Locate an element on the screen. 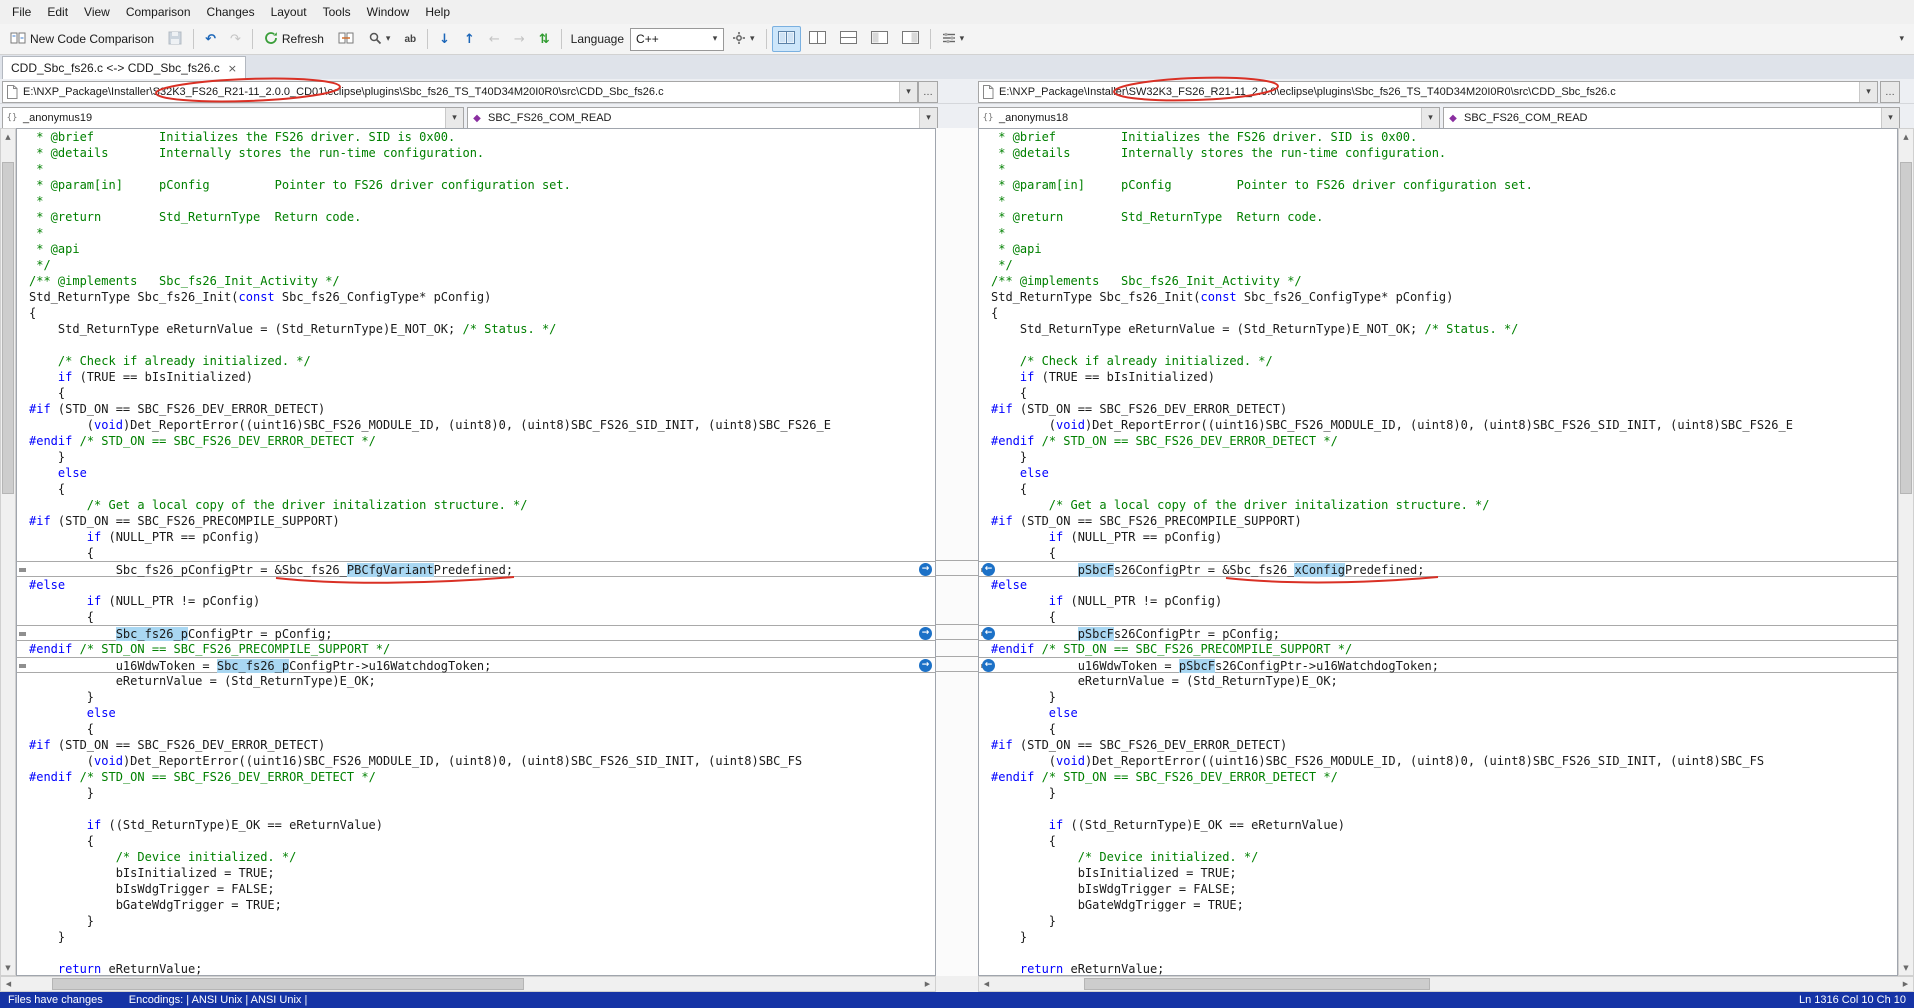 The height and width of the screenshot is (1008, 1914). options-button: ▾ is located at coordinates (953, 39).